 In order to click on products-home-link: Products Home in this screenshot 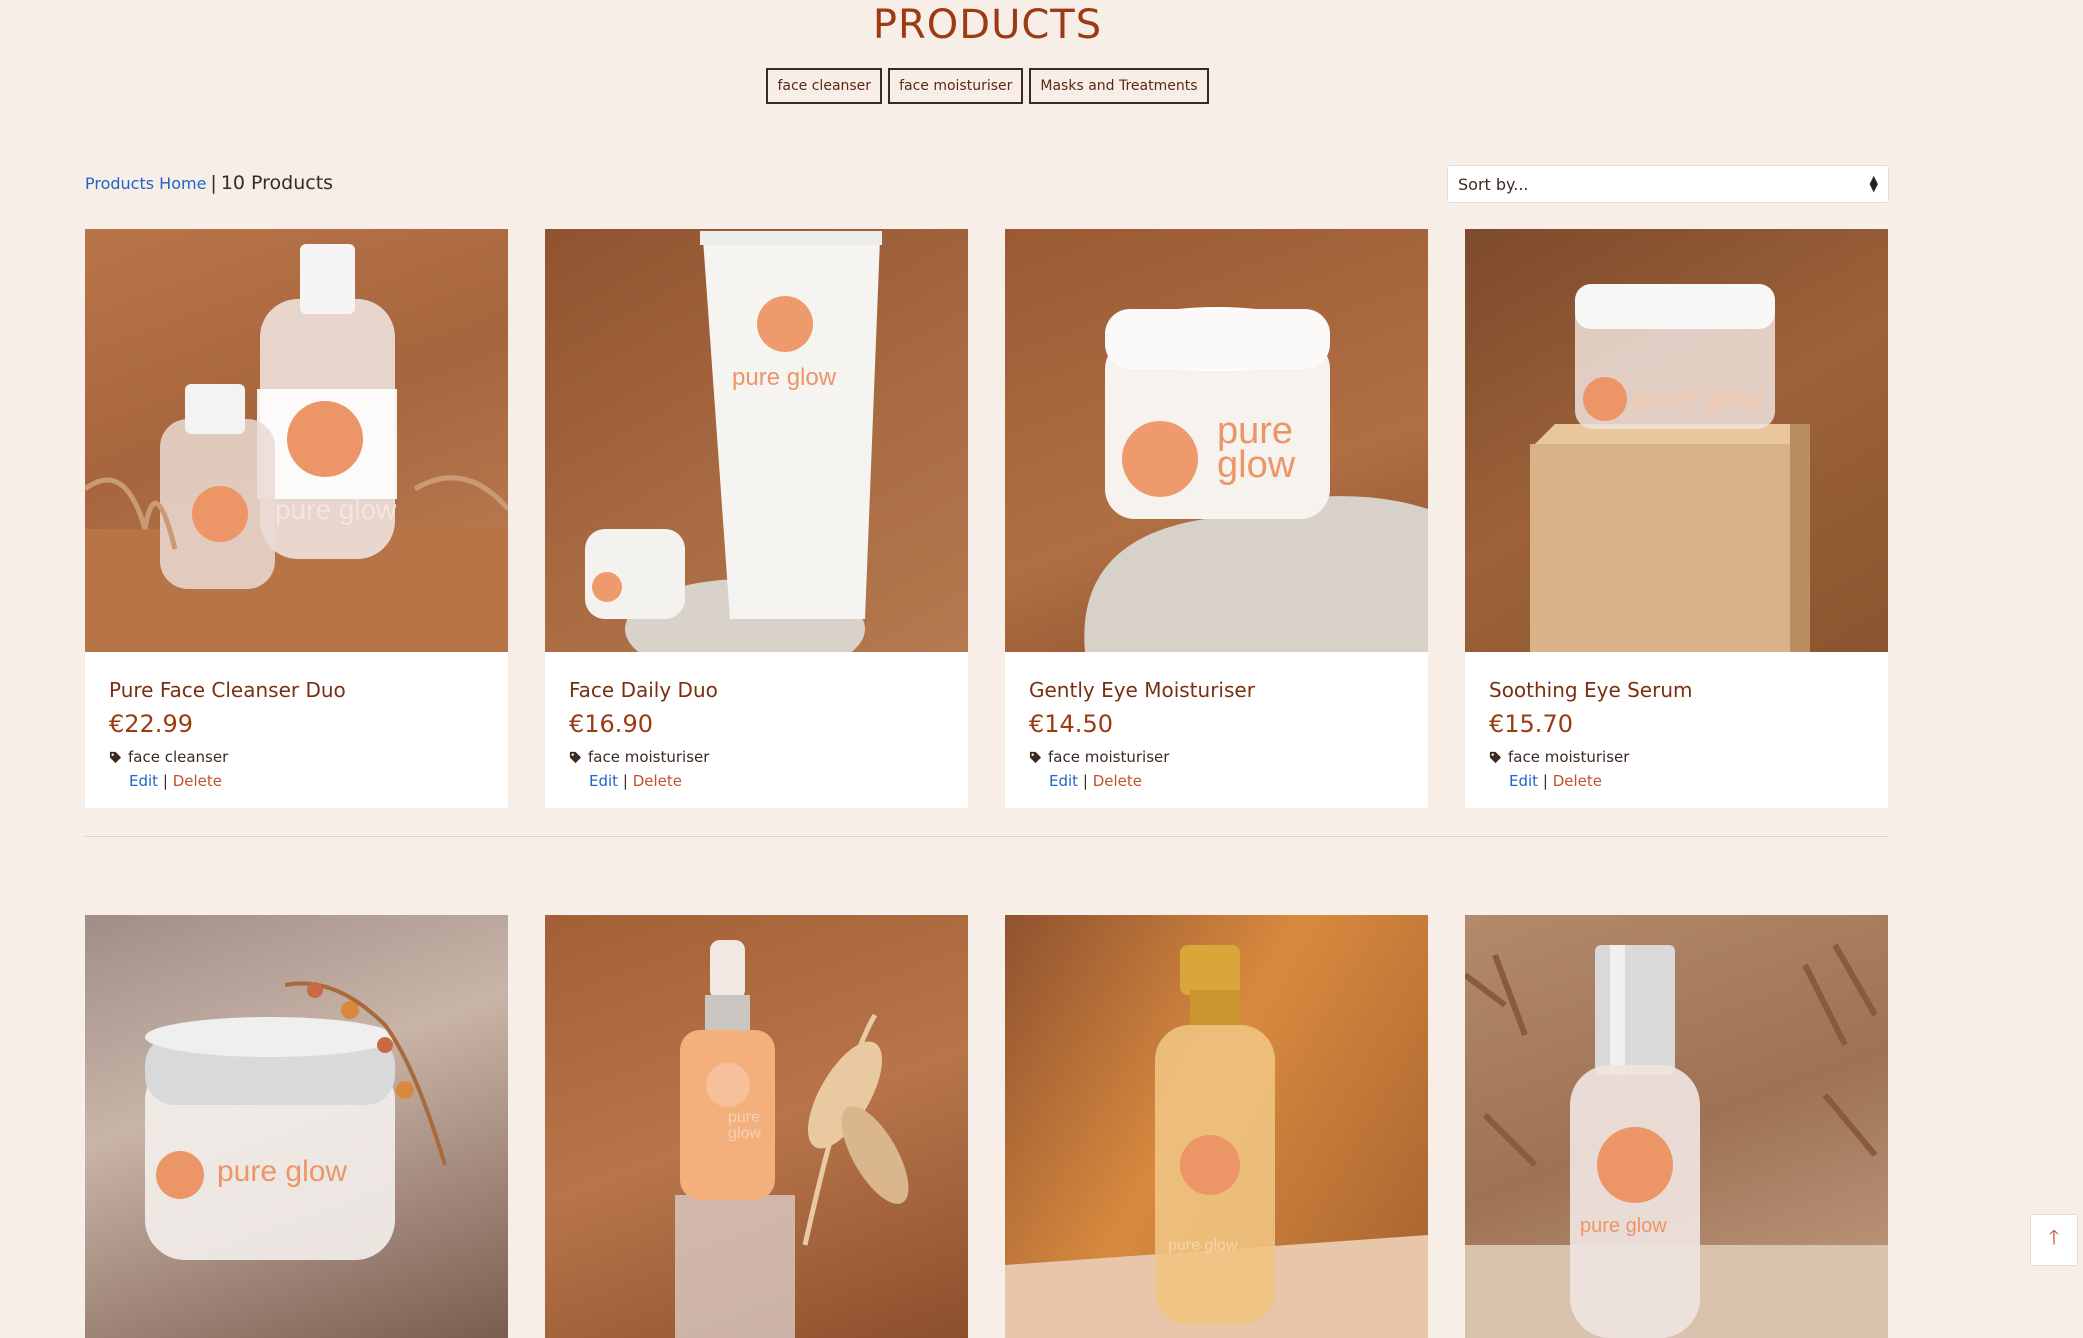, I will do `click(145, 183)`.